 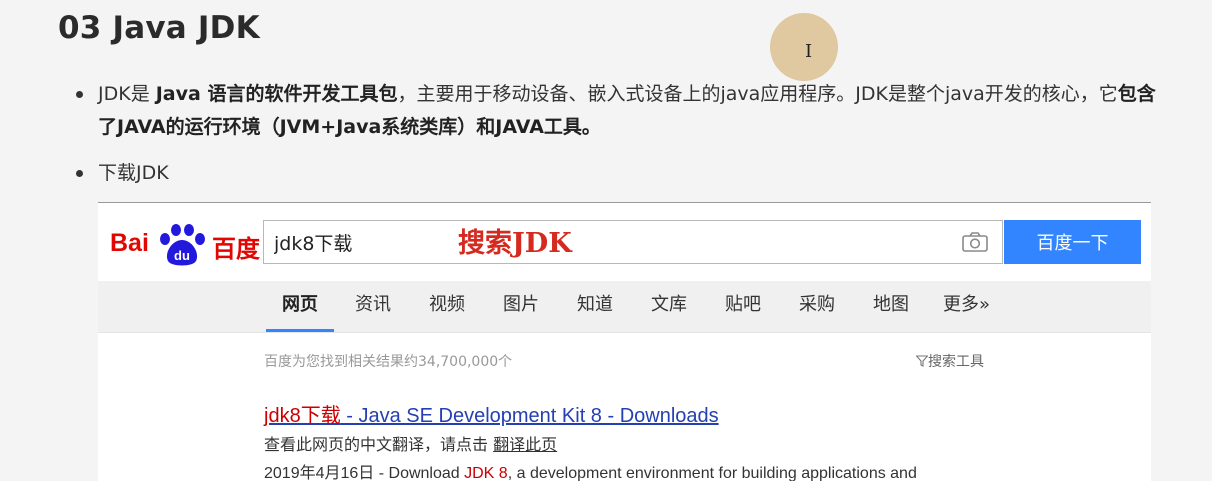 I want to click on tab-webpage: 网页, so click(x=300, y=306).